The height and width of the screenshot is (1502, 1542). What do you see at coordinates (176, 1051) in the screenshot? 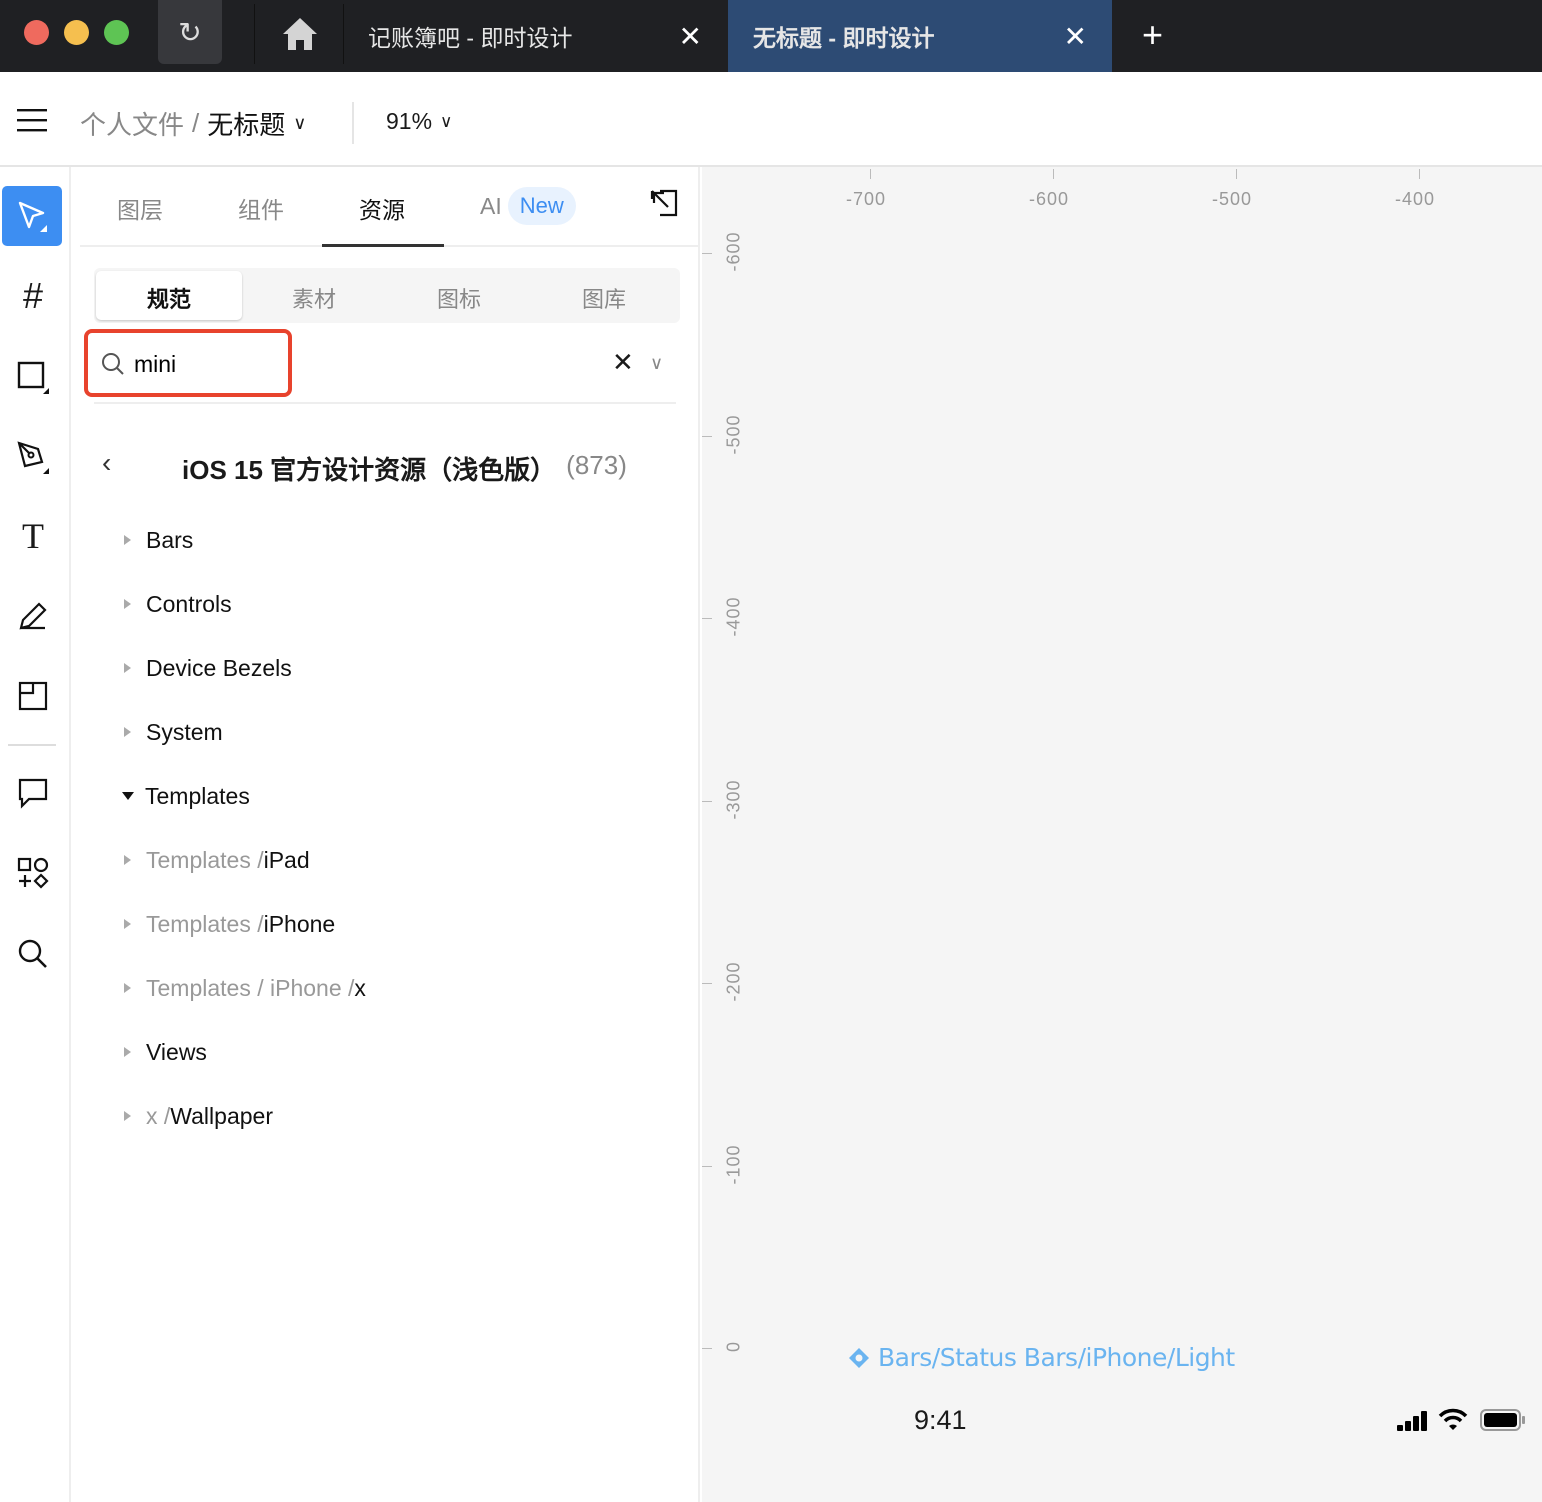
I see `tree-item-label: Views` at bounding box center [176, 1051].